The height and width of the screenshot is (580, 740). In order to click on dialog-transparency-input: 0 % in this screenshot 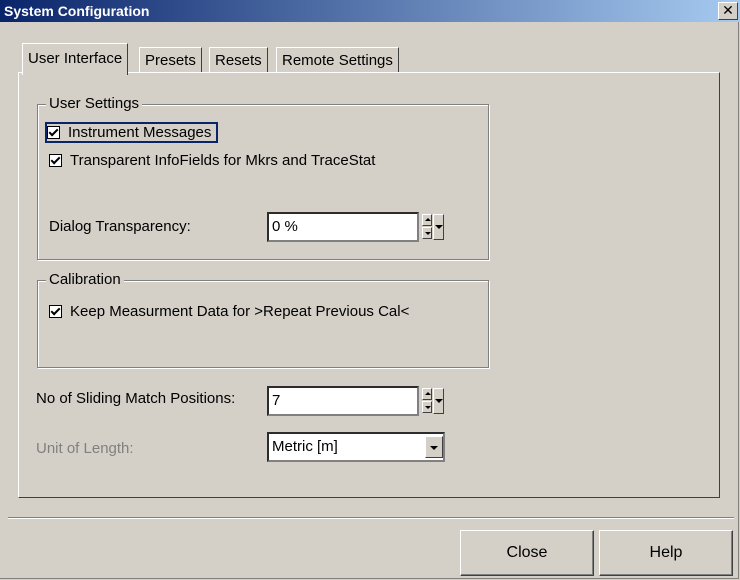, I will do `click(343, 227)`.